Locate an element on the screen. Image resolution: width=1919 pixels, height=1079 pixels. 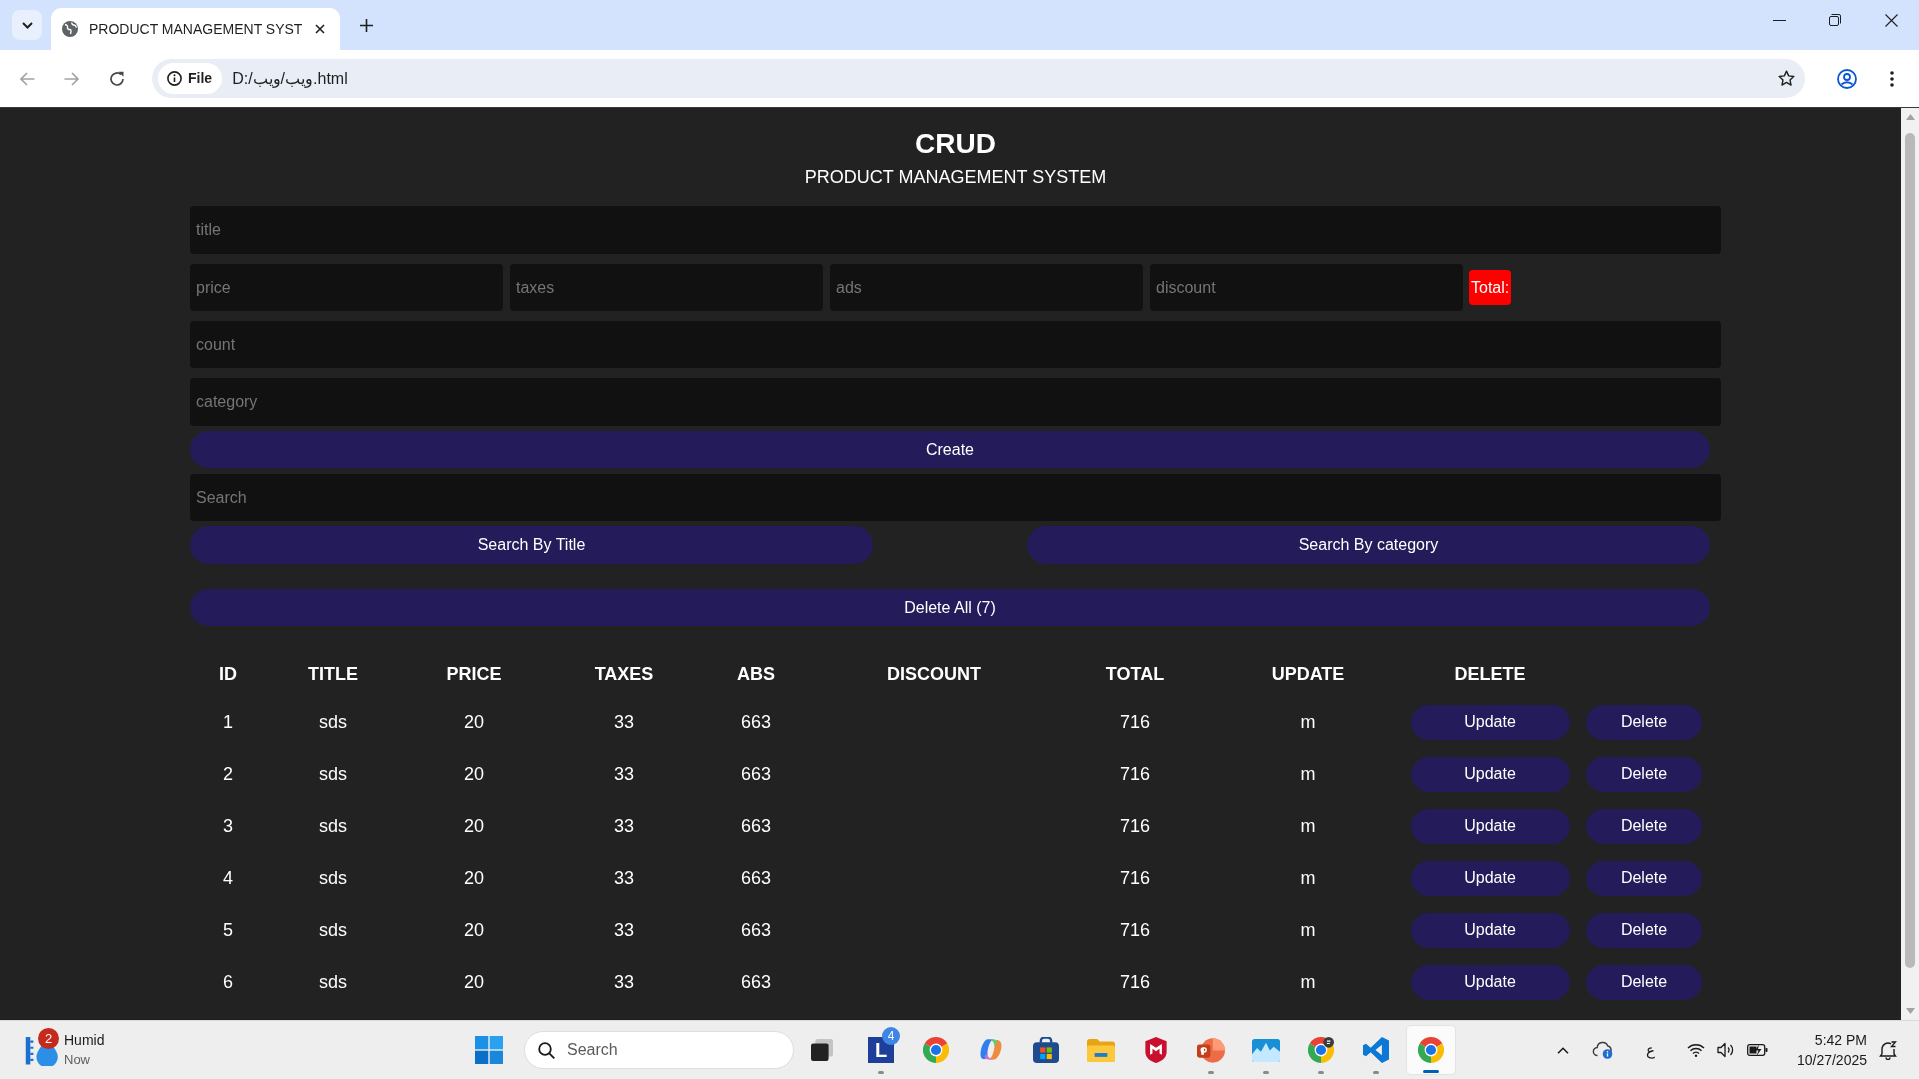
column-header: ID is located at coordinates (228, 674).